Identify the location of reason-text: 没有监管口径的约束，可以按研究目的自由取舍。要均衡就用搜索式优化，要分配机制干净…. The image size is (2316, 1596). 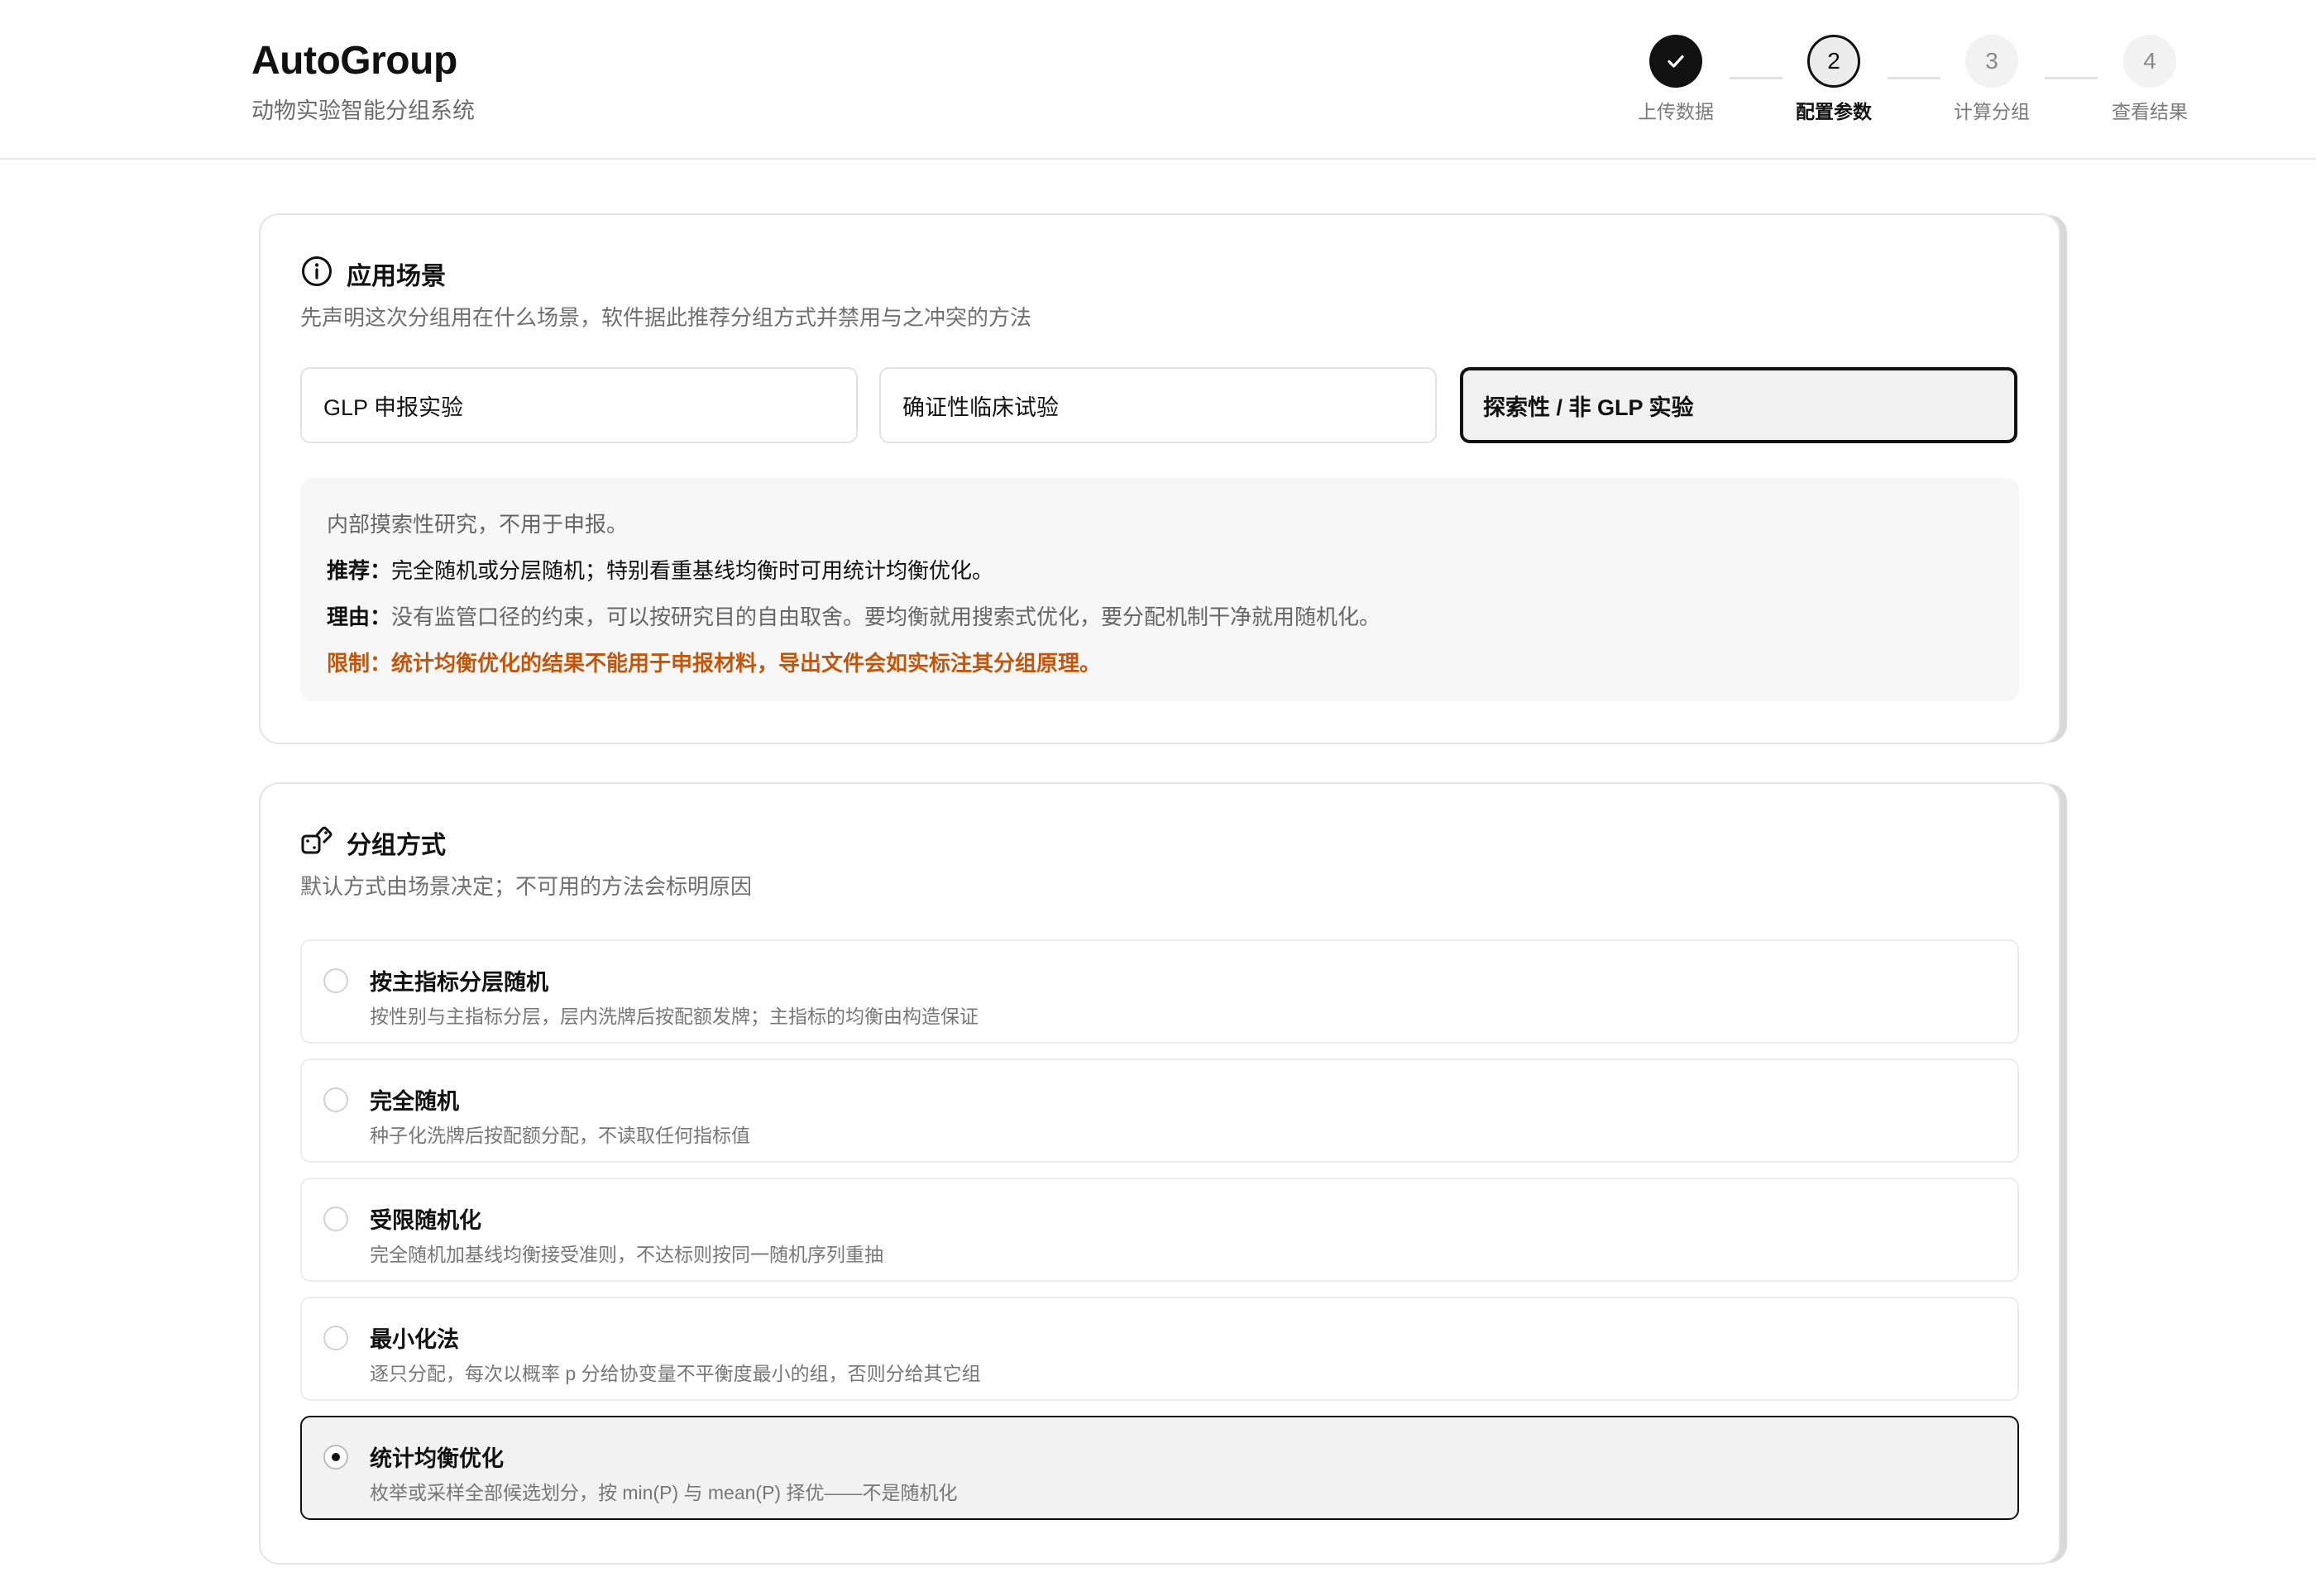
(886, 616).